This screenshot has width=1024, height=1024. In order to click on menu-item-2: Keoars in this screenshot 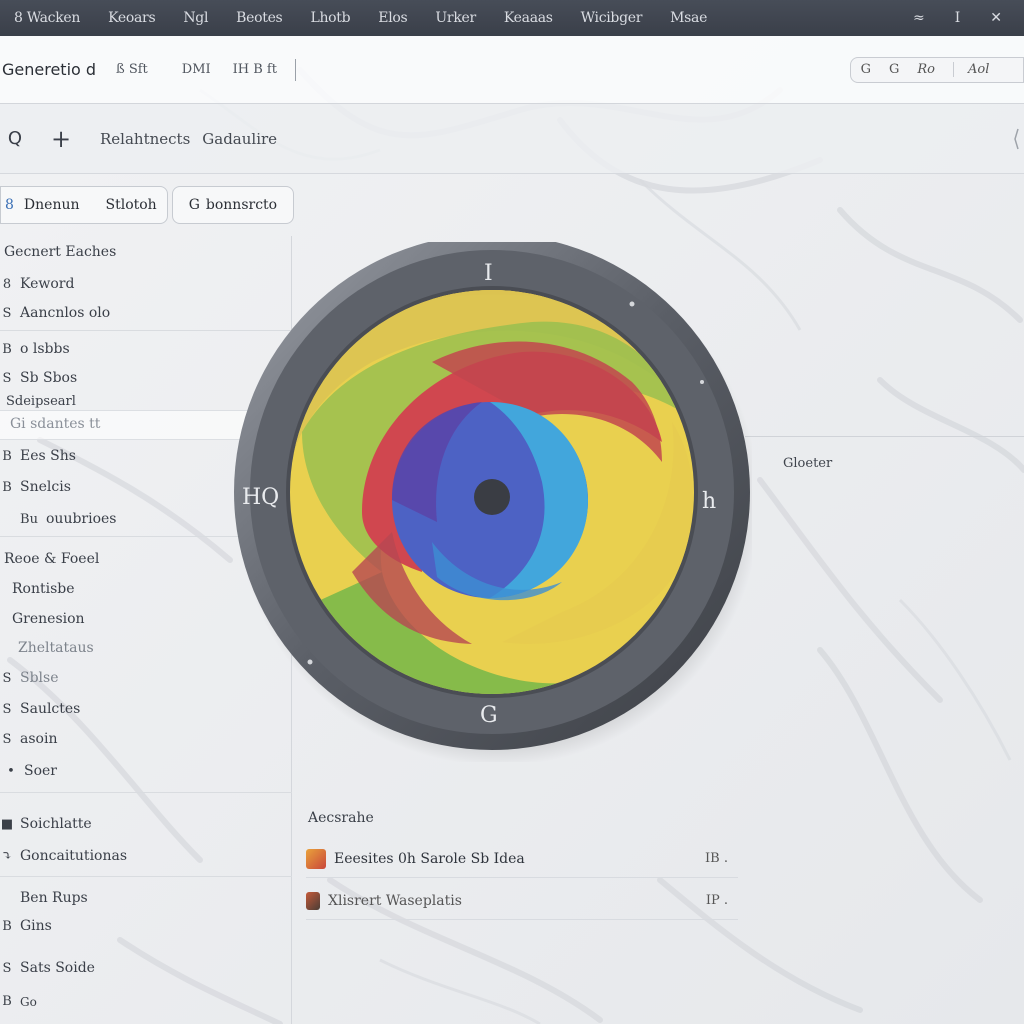, I will do `click(131, 18)`.